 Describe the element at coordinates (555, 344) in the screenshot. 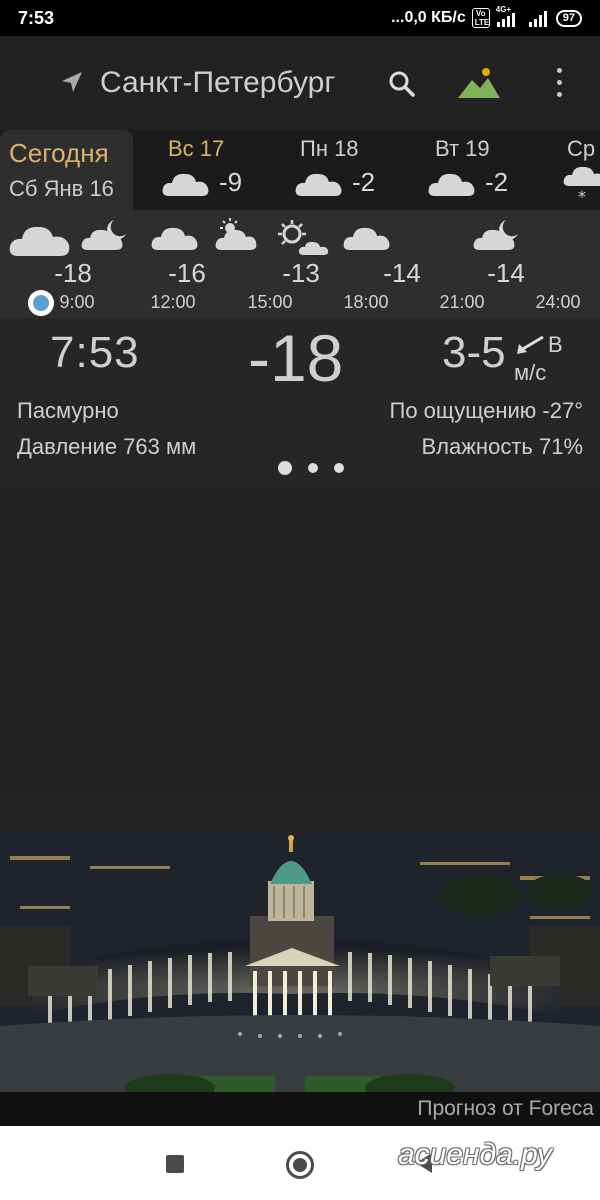

I see `wind-direction: В` at that location.